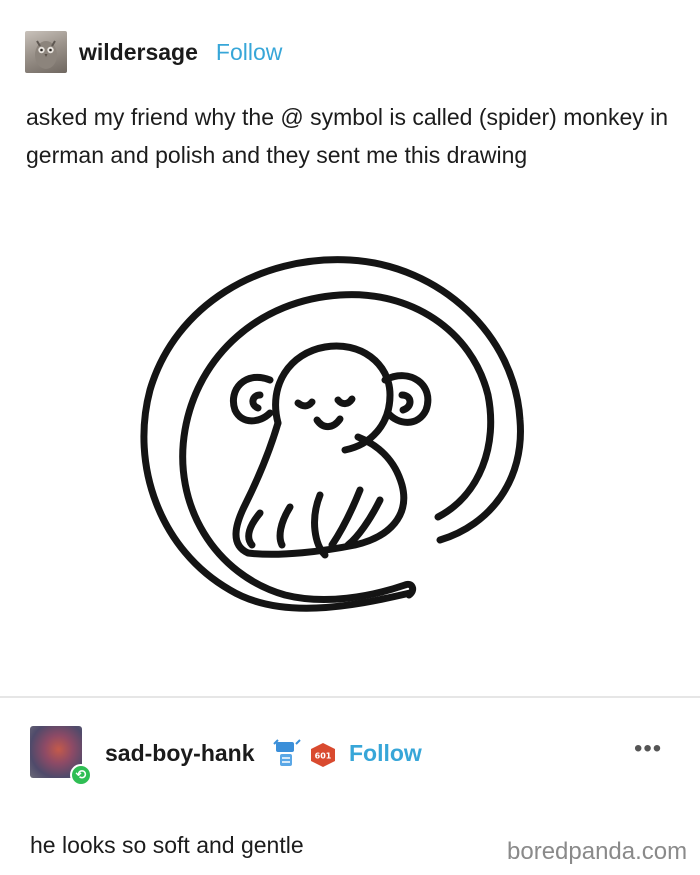  What do you see at coordinates (597, 851) in the screenshot?
I see `watermark: boredpanda.com` at bounding box center [597, 851].